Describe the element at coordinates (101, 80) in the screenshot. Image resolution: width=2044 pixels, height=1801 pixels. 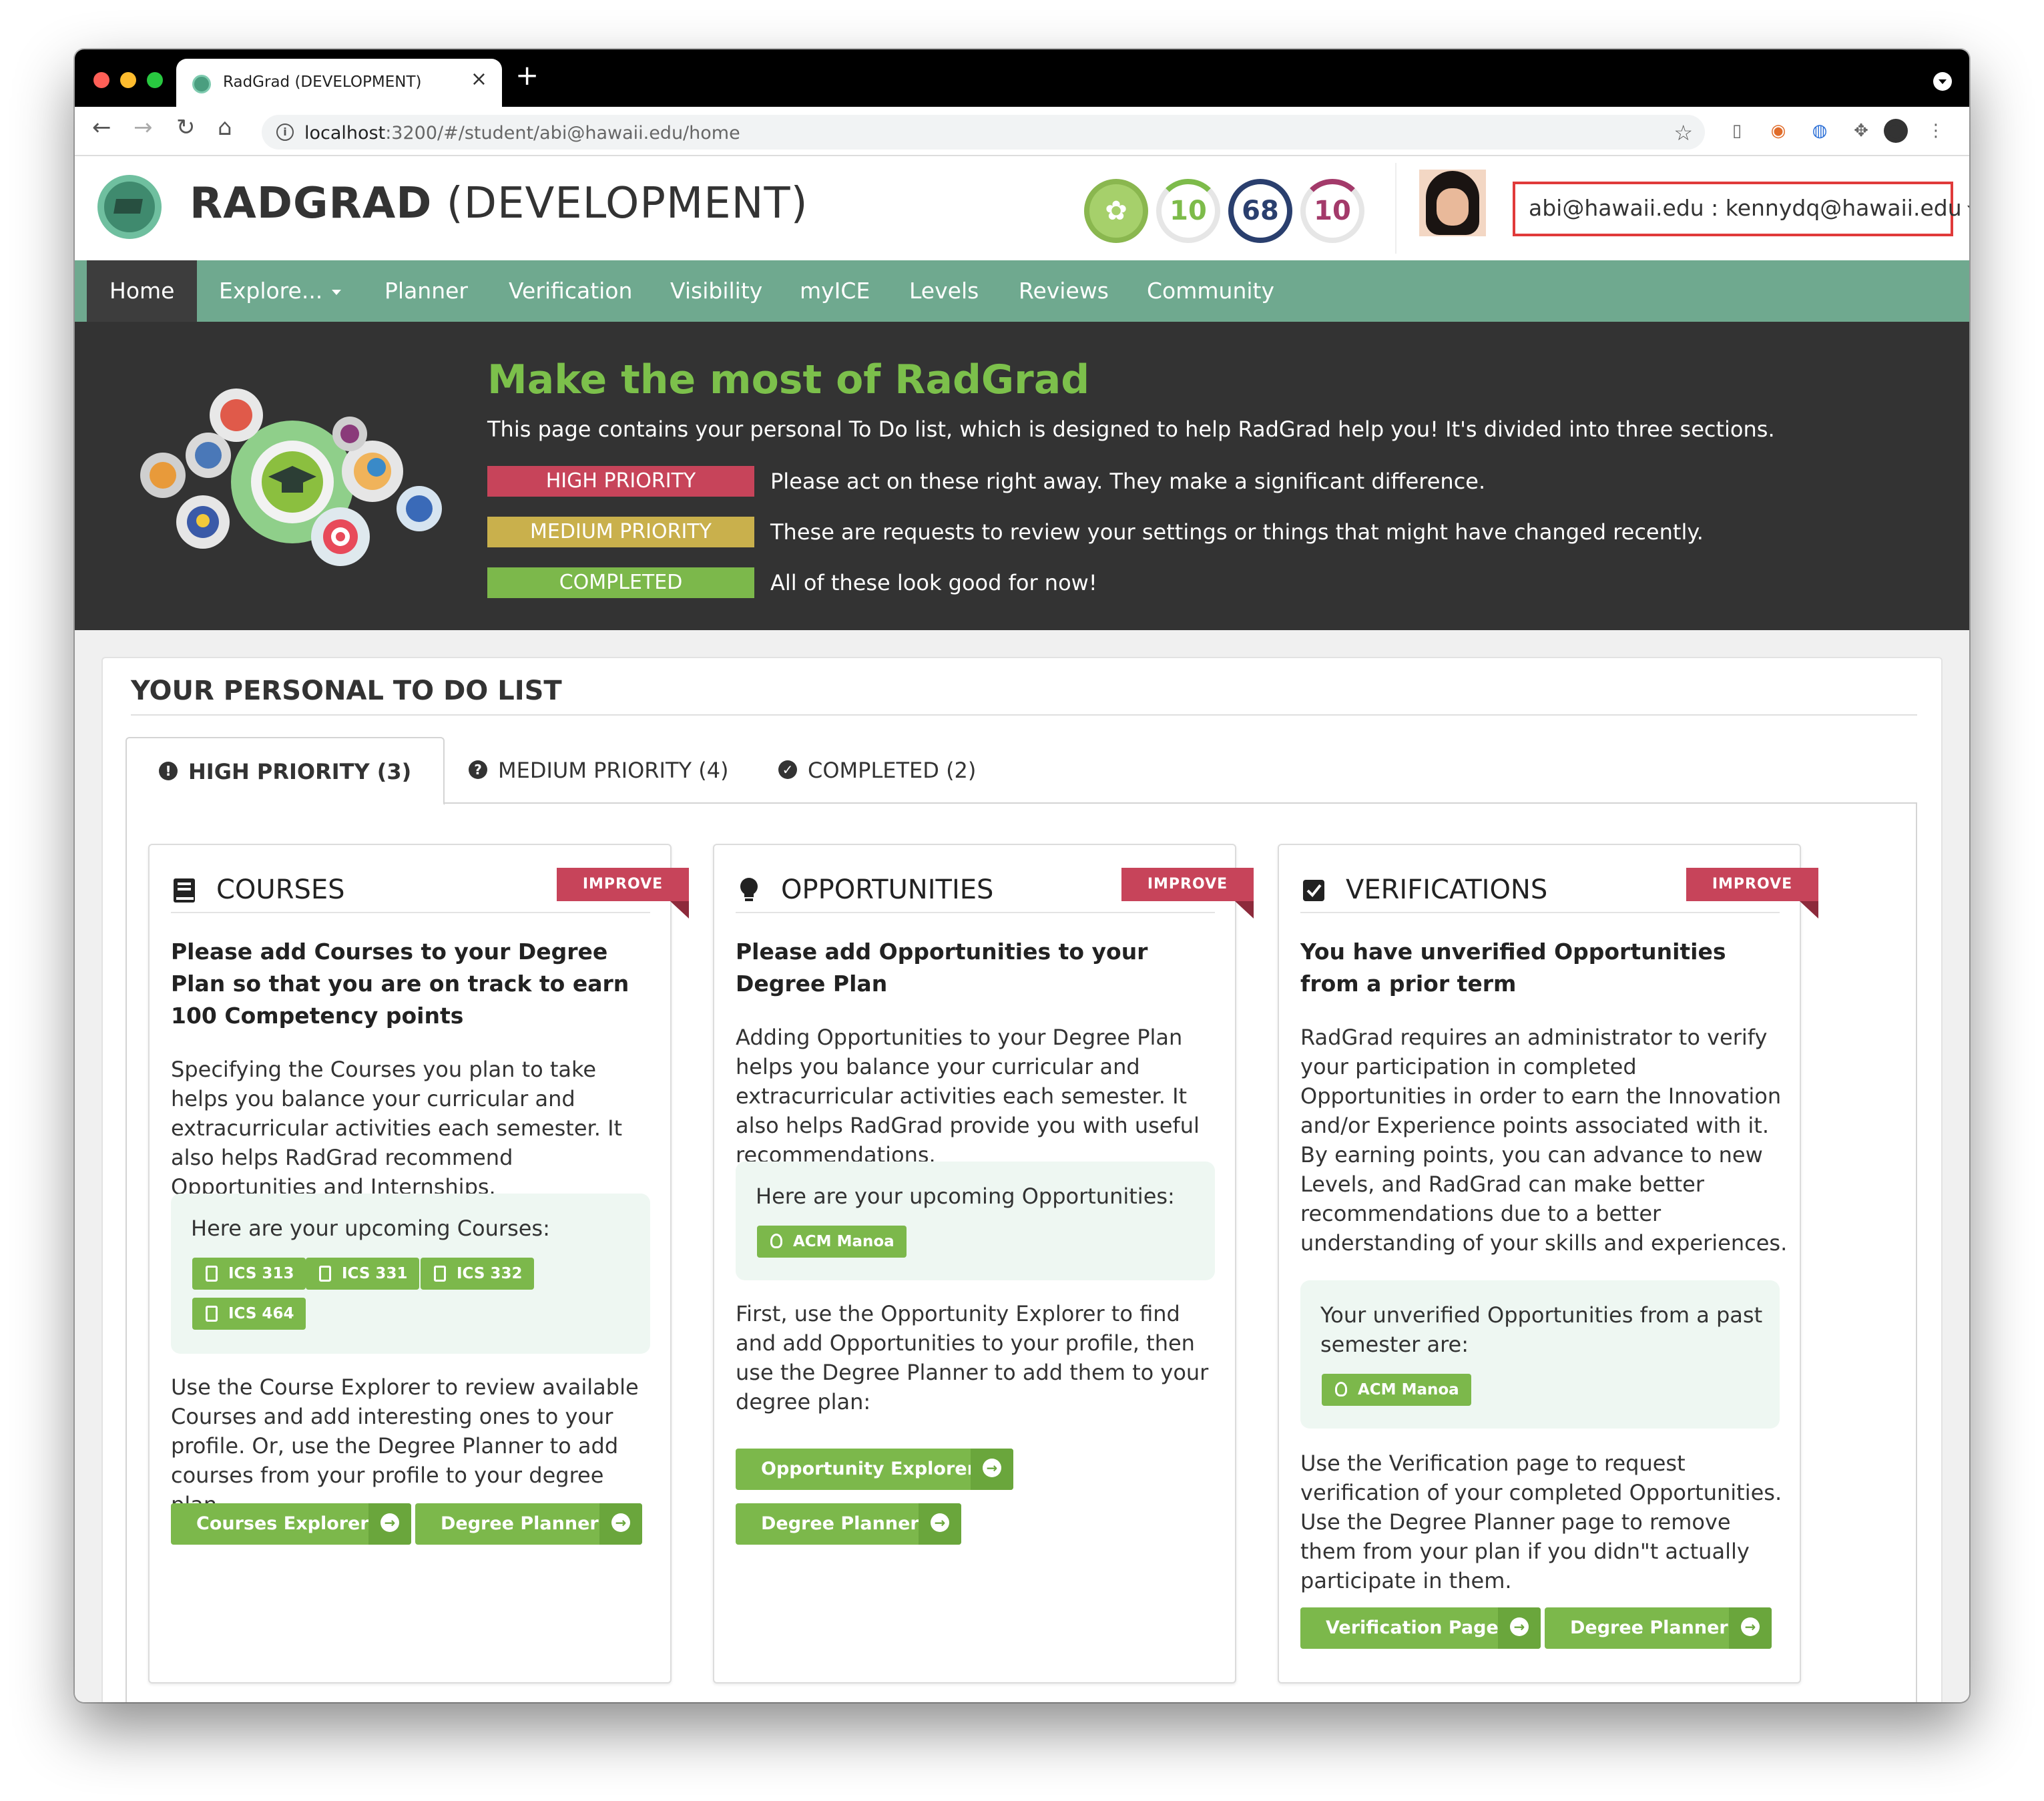
I see `close-window-button` at that location.